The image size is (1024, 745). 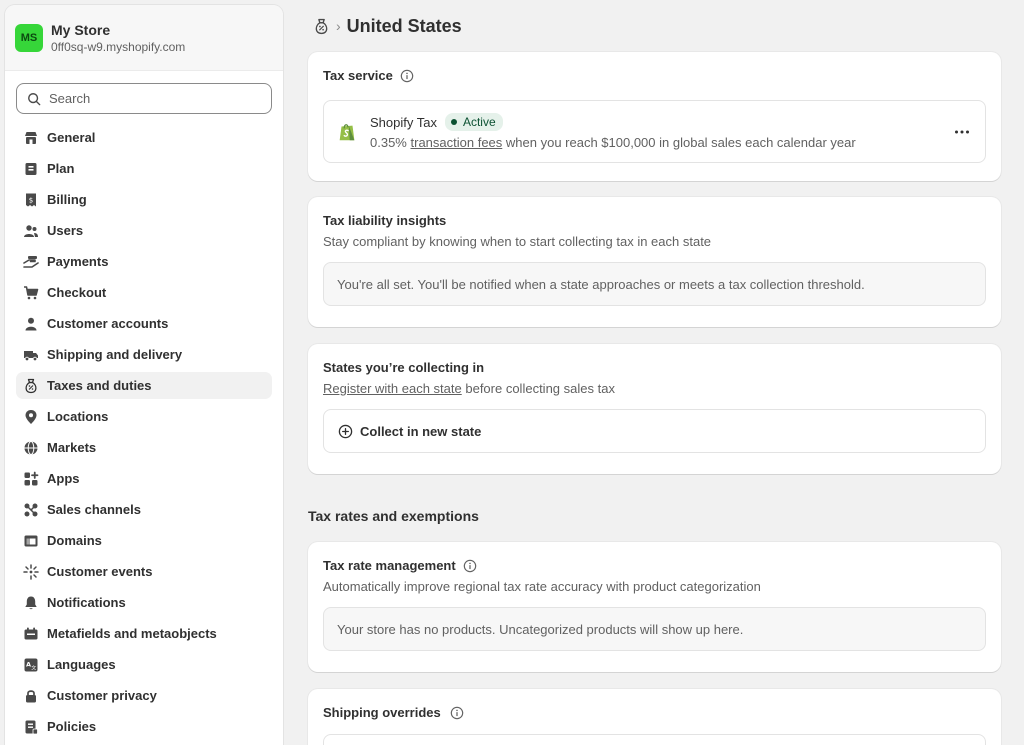 What do you see at coordinates (321, 26) in the screenshot?
I see `tax-bag-icon` at bounding box center [321, 26].